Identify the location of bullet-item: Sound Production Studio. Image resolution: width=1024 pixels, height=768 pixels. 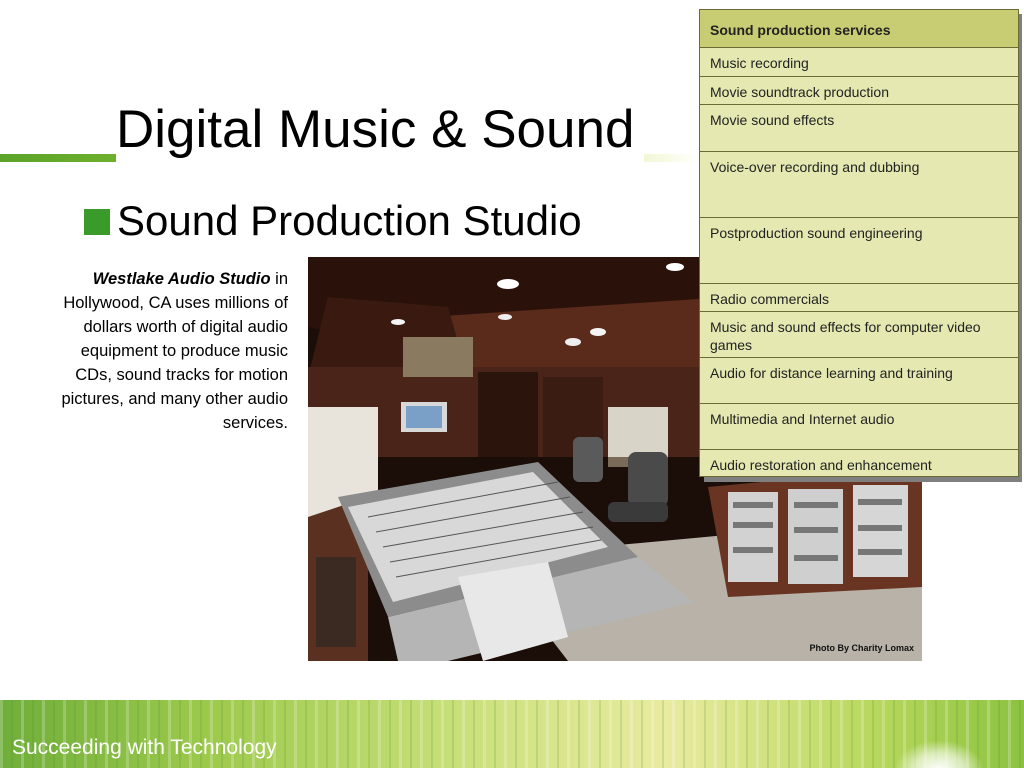
(333, 221).